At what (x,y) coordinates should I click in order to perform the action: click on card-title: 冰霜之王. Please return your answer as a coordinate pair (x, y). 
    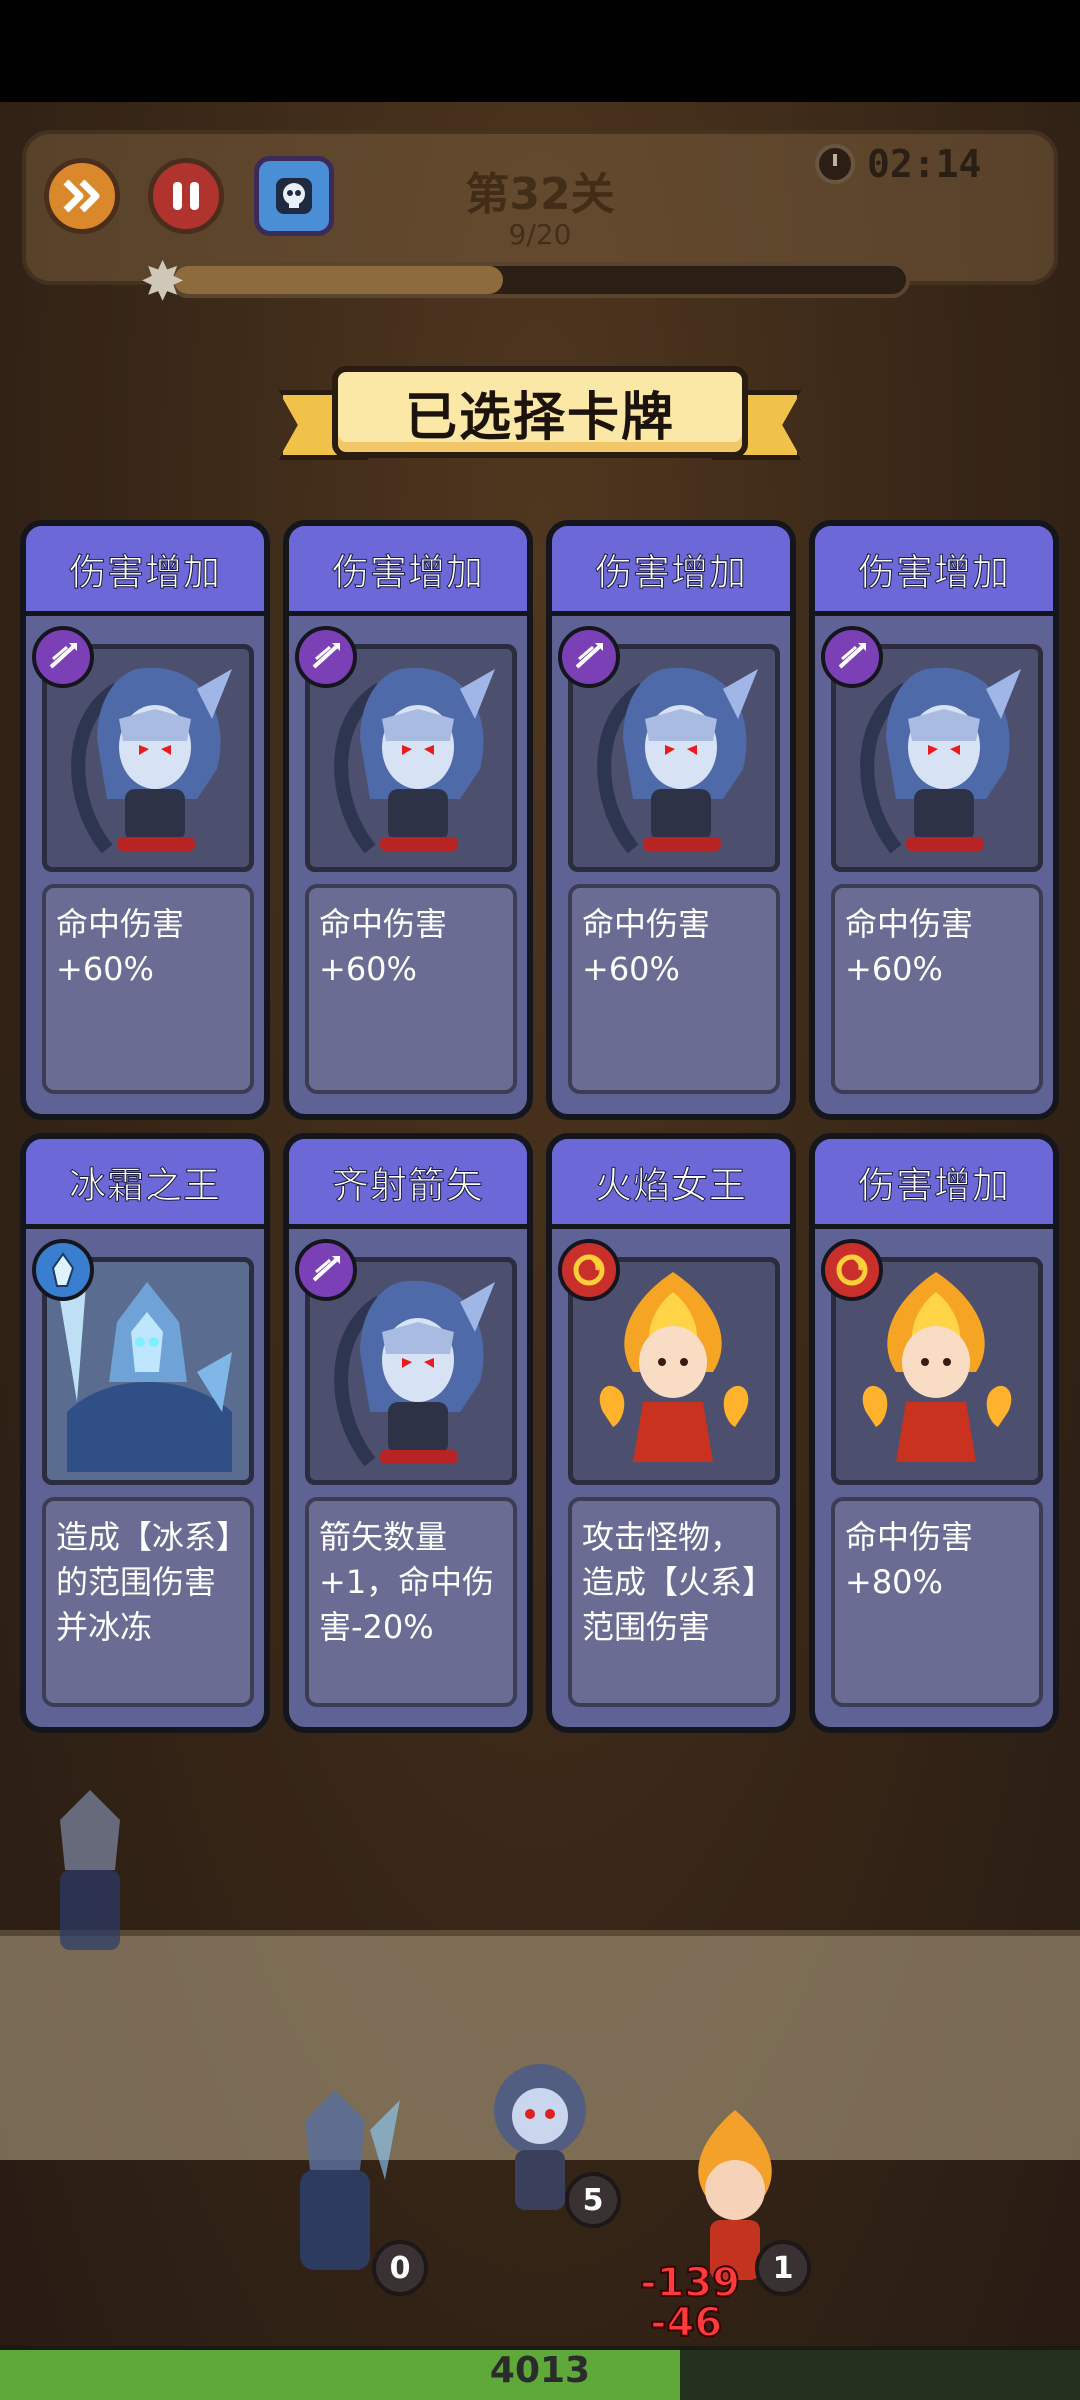
    Looking at the image, I should click on (145, 1185).